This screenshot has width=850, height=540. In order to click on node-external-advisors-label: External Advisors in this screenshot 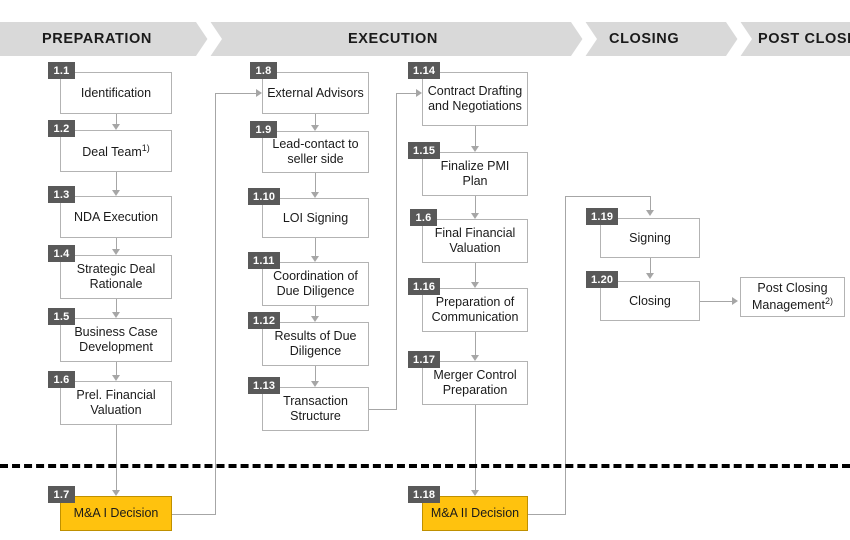, I will do `click(315, 92)`.